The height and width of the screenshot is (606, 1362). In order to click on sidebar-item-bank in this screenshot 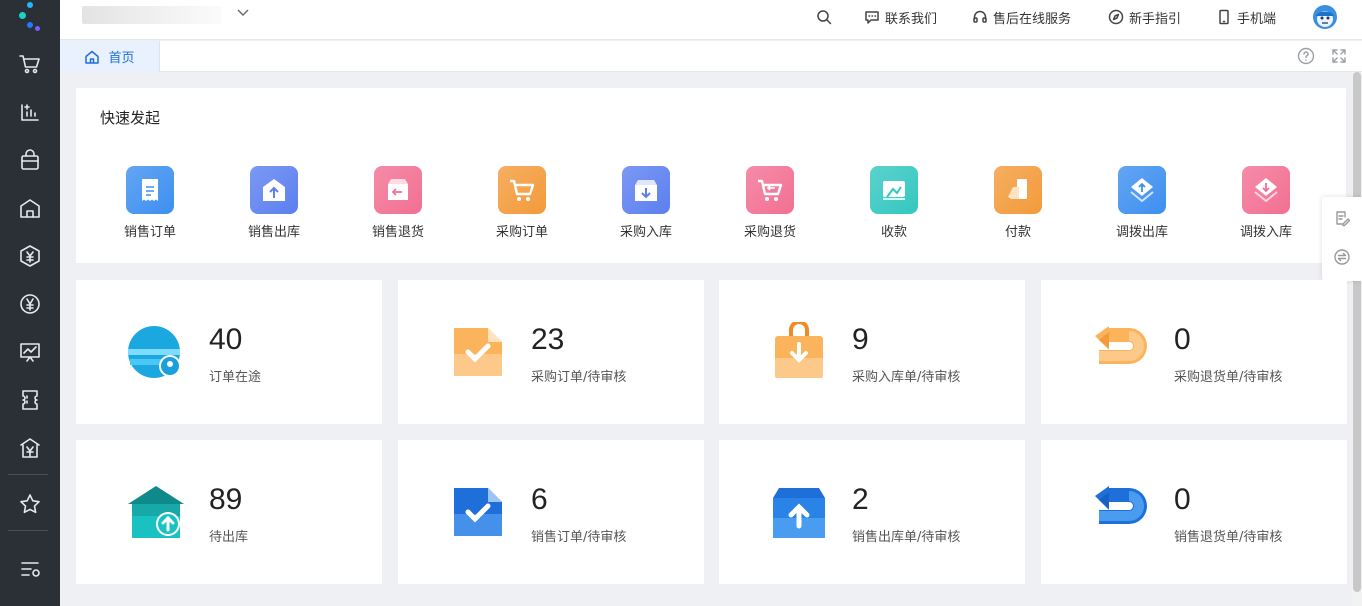, I will do `click(30, 448)`.